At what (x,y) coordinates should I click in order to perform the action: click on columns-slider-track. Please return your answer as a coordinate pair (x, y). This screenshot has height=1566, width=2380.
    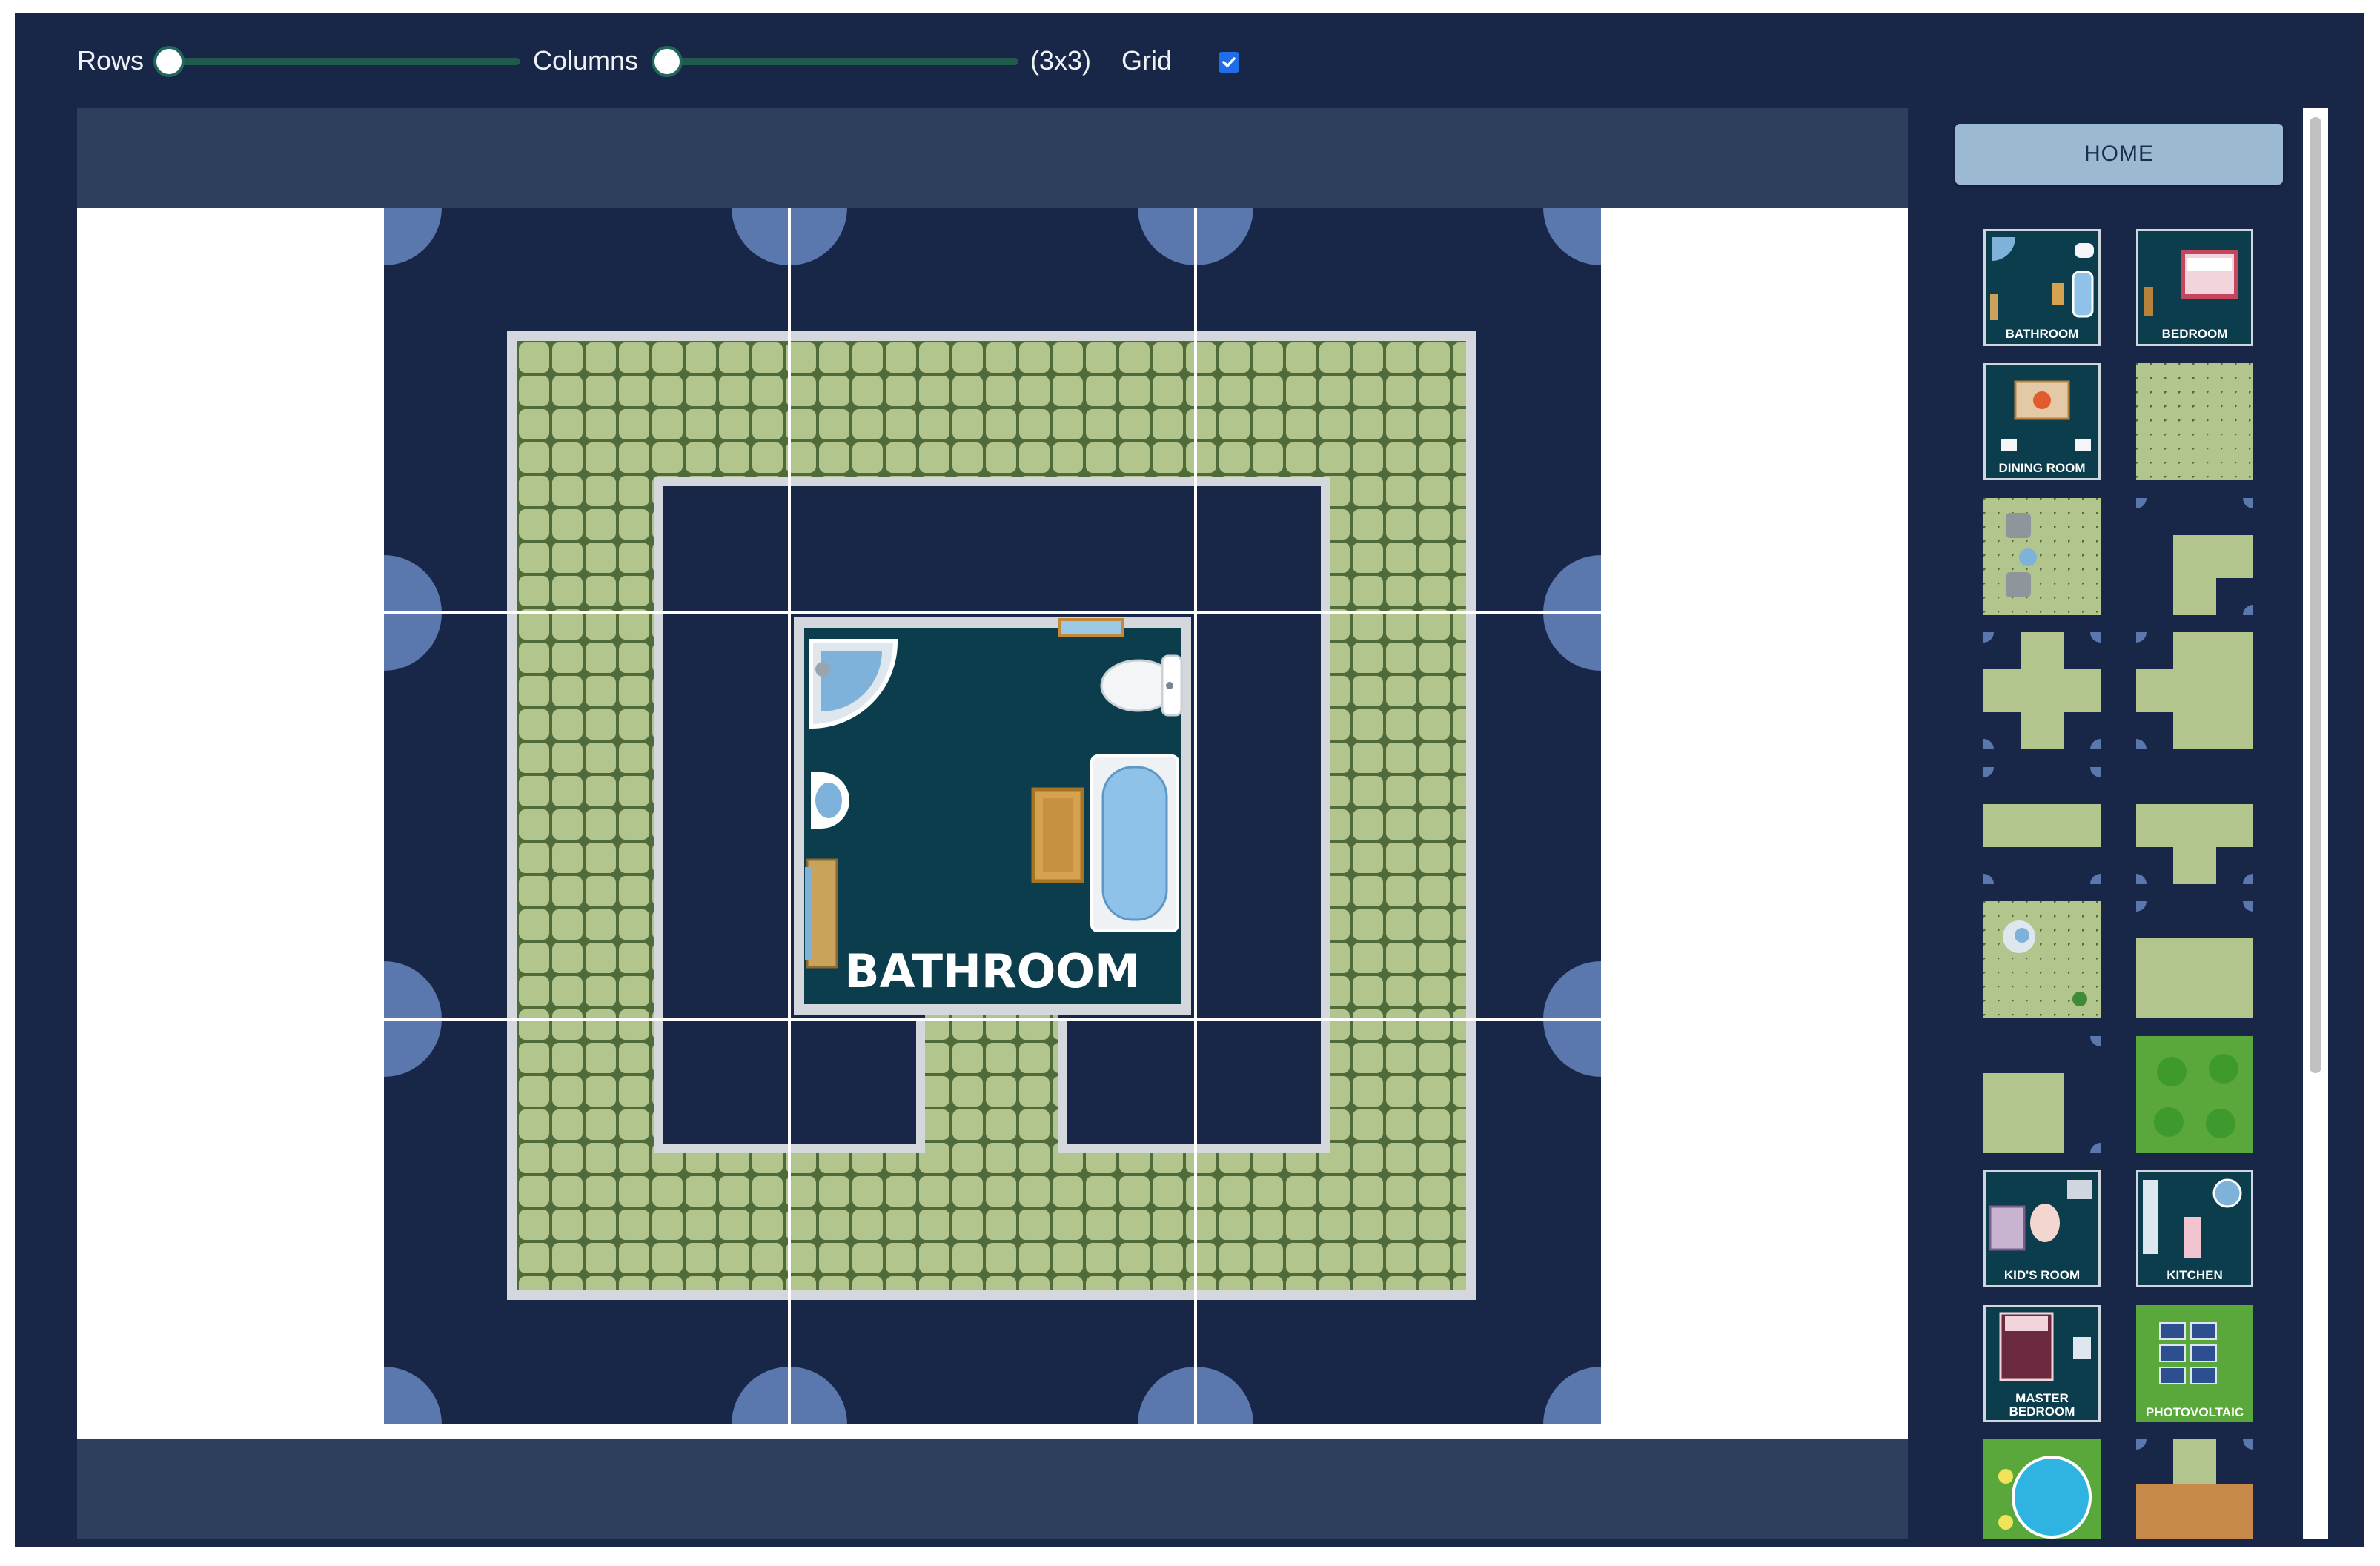
    Looking at the image, I should click on (843, 61).